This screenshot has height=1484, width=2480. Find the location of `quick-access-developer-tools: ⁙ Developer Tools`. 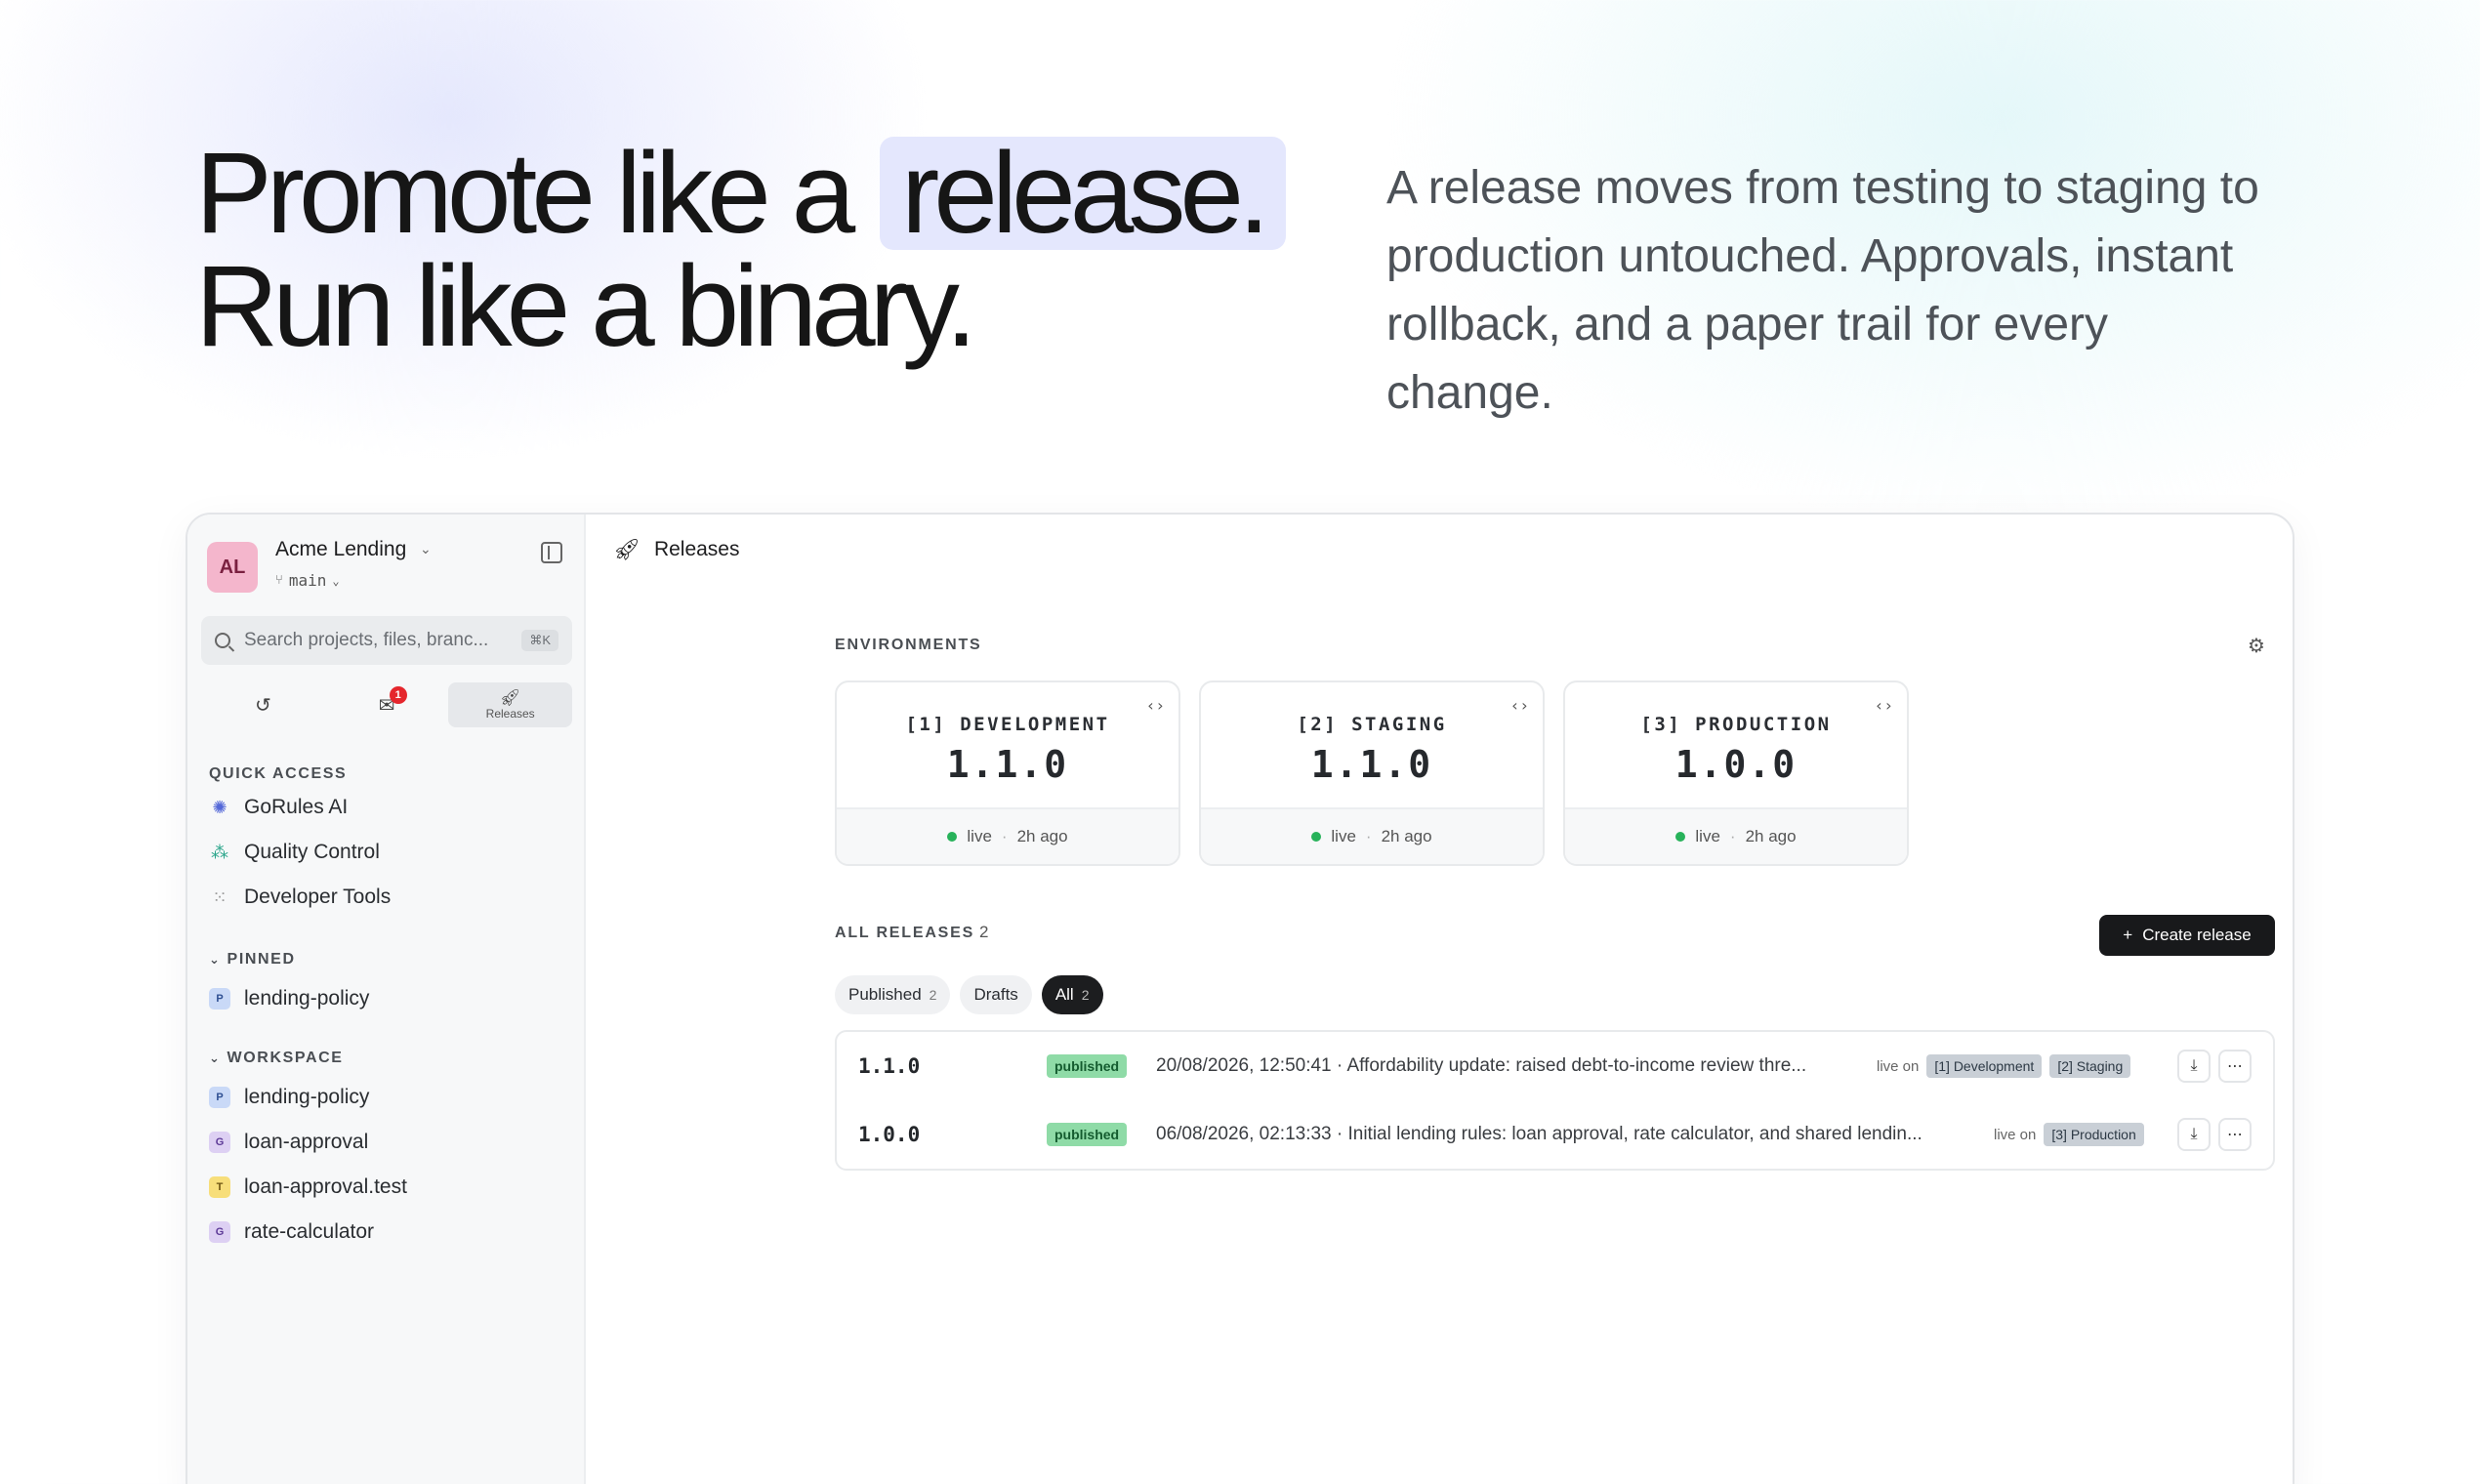

quick-access-developer-tools: ⁙ Developer Tools is located at coordinates (300, 898).